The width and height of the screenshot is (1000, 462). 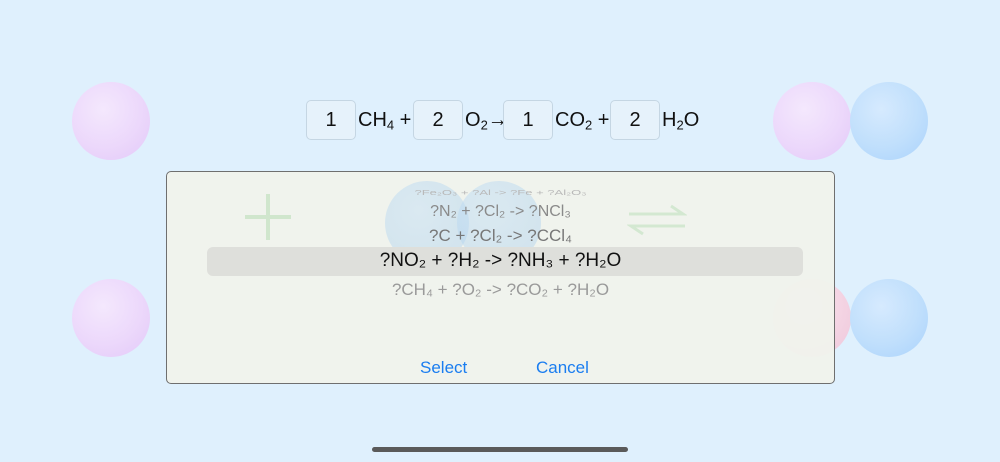 I want to click on picker-row: ?CH₄ + ?O₂ -> ?CO₂ + ?H₂O, so click(x=500, y=290).